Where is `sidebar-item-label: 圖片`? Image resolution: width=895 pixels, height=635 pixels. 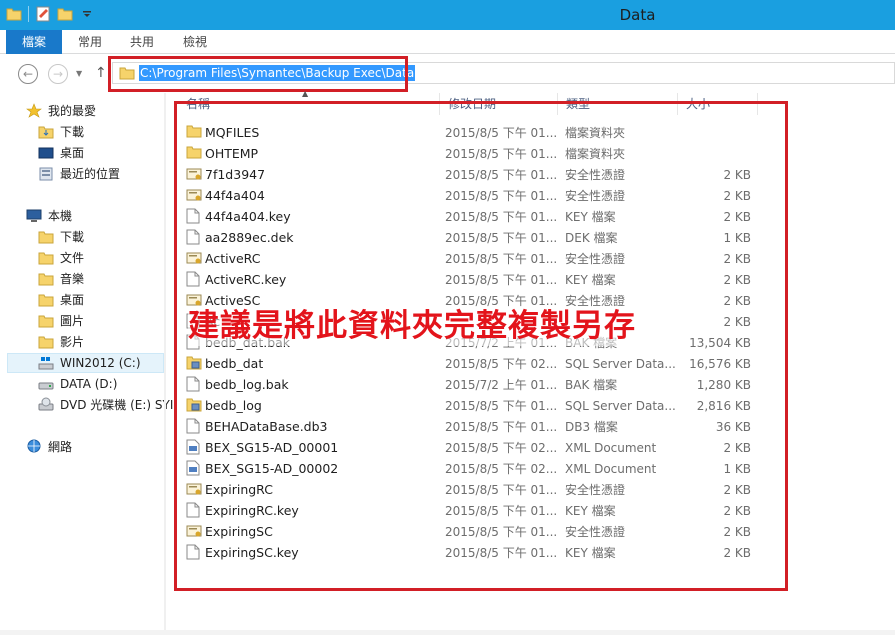 sidebar-item-label: 圖片 is located at coordinates (72, 321).